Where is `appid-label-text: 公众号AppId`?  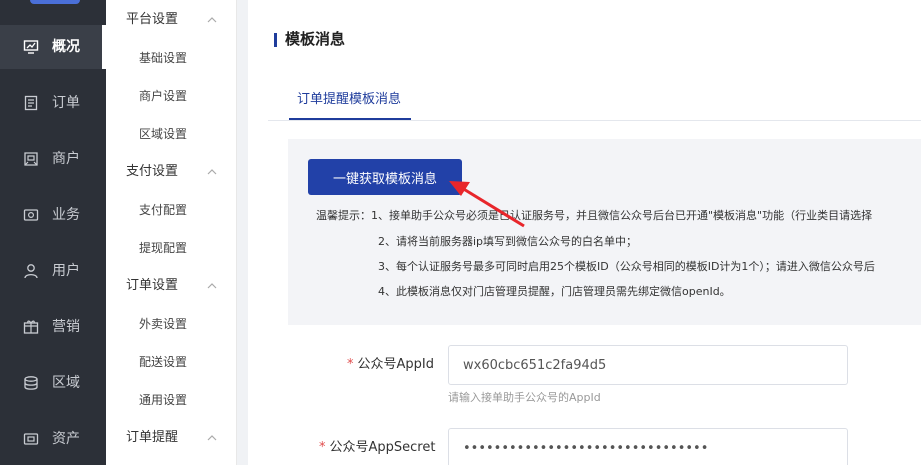 appid-label-text: 公众号AppId is located at coordinates (395, 364).